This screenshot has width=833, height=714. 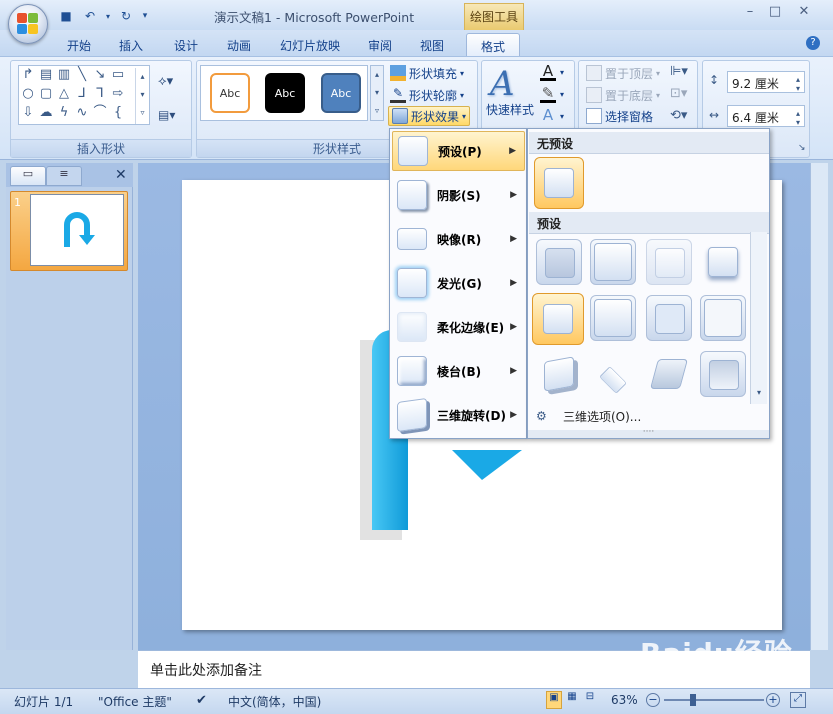 What do you see at coordinates (131, 45) in the screenshot?
I see `tab-insert: 插入` at bounding box center [131, 45].